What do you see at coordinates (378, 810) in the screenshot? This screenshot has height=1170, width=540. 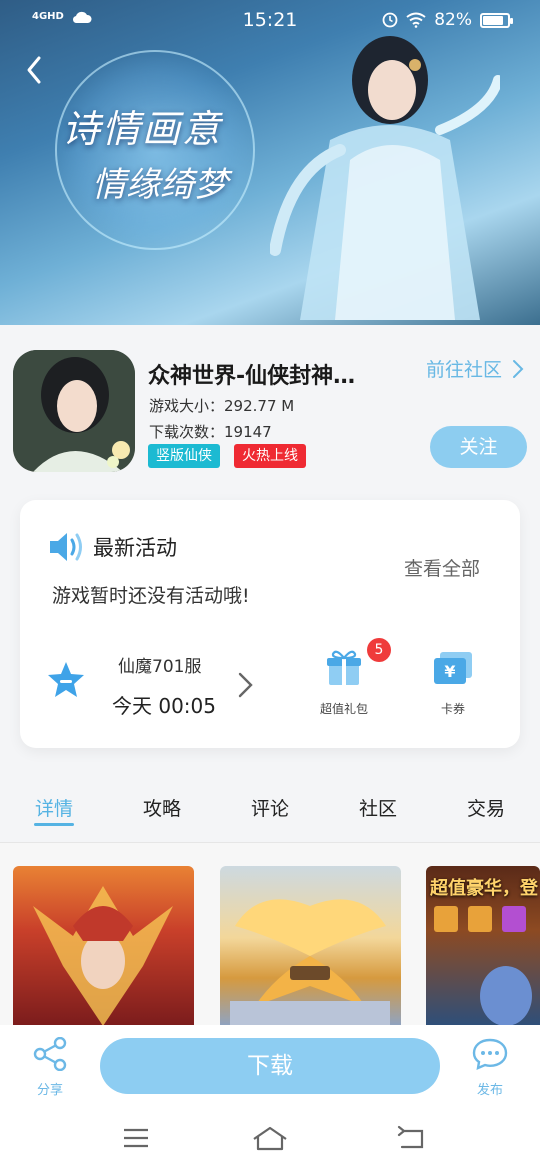 I see `tab-community: 社区` at bounding box center [378, 810].